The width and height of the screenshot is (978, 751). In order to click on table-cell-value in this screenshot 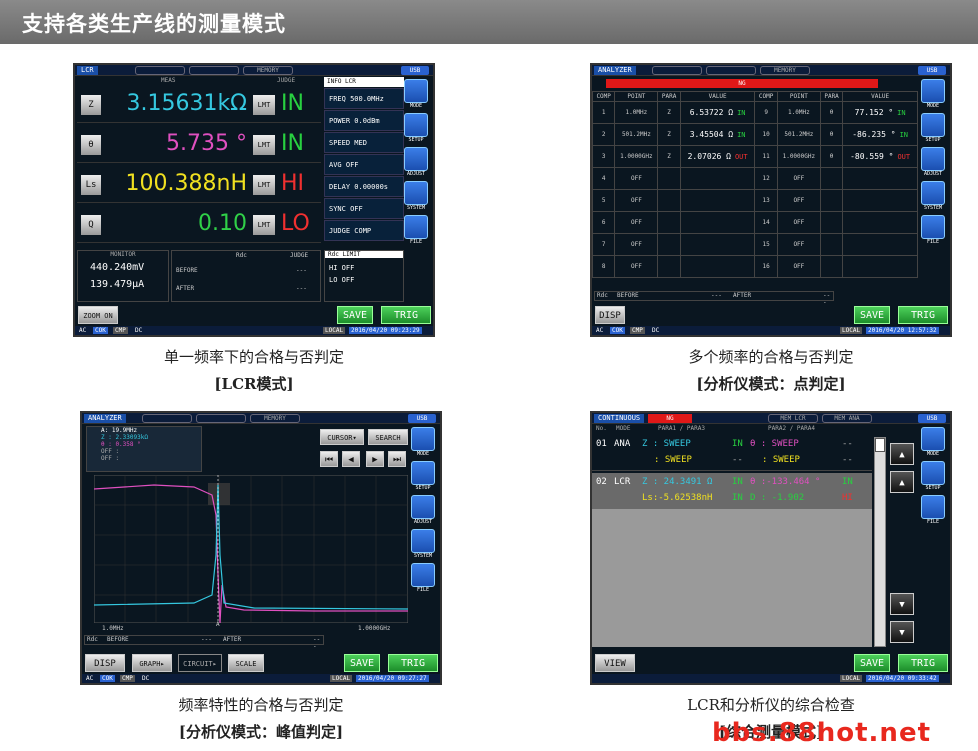, I will do `click(880, 266)`.